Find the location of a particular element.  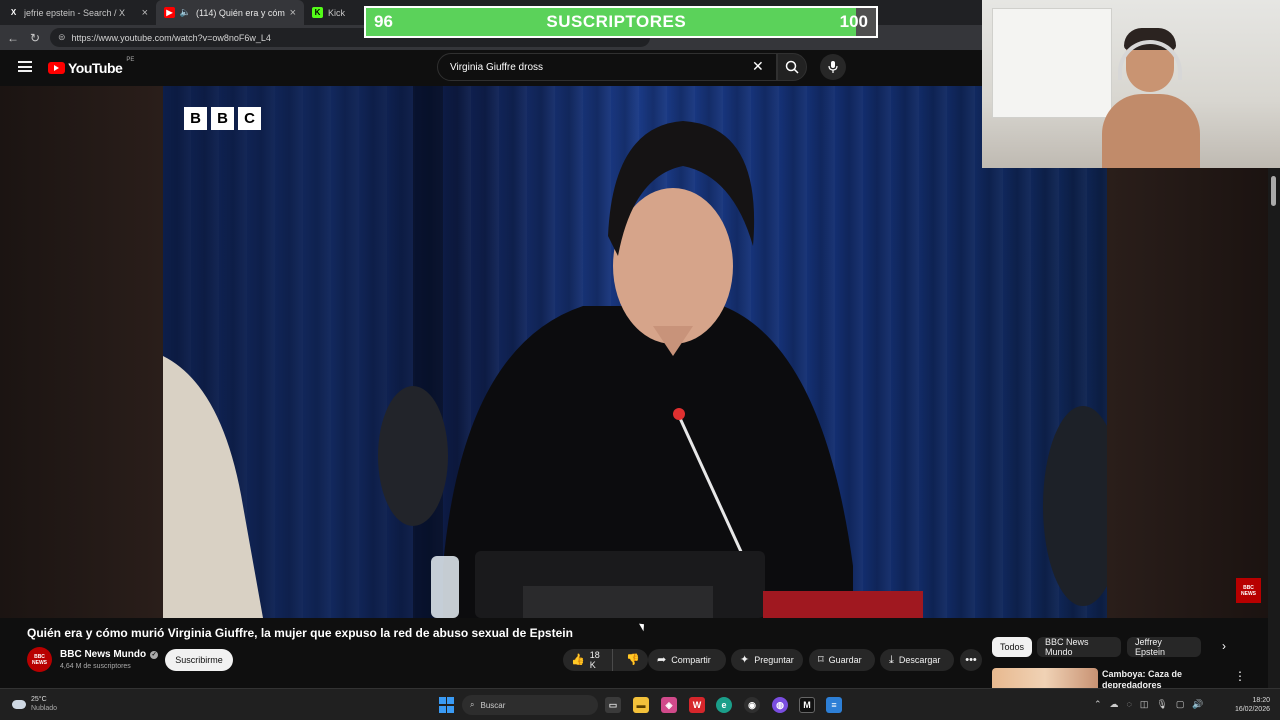

volume-icon: 🔊 is located at coordinates (1197, 704).